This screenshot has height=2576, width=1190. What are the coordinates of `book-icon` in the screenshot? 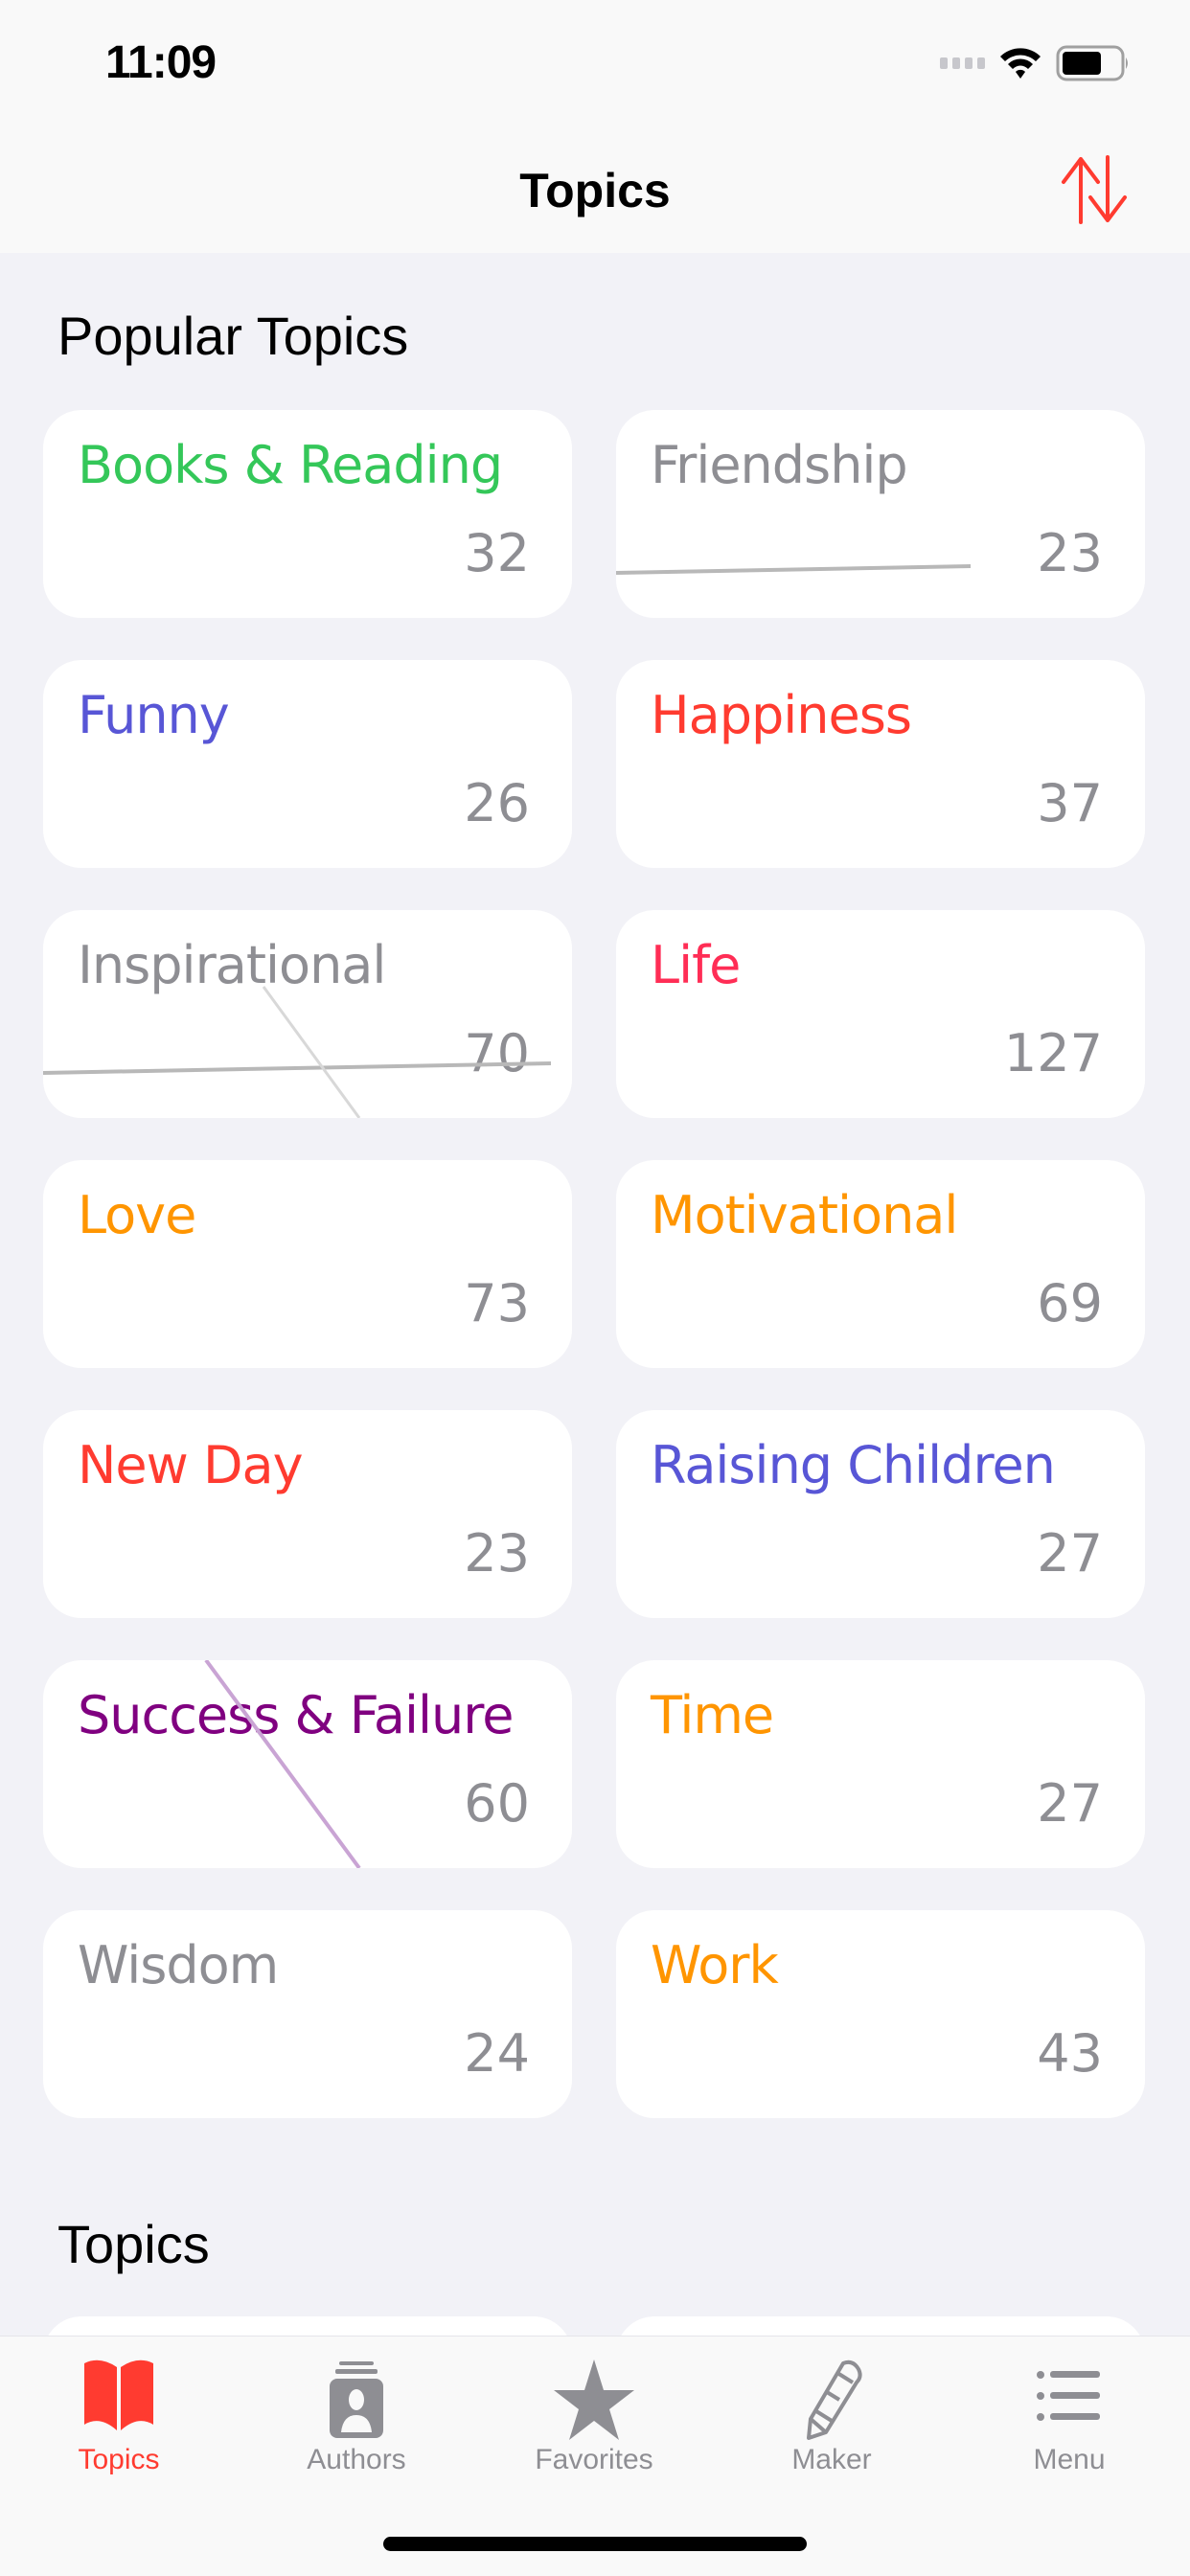 It's located at (119, 2394).